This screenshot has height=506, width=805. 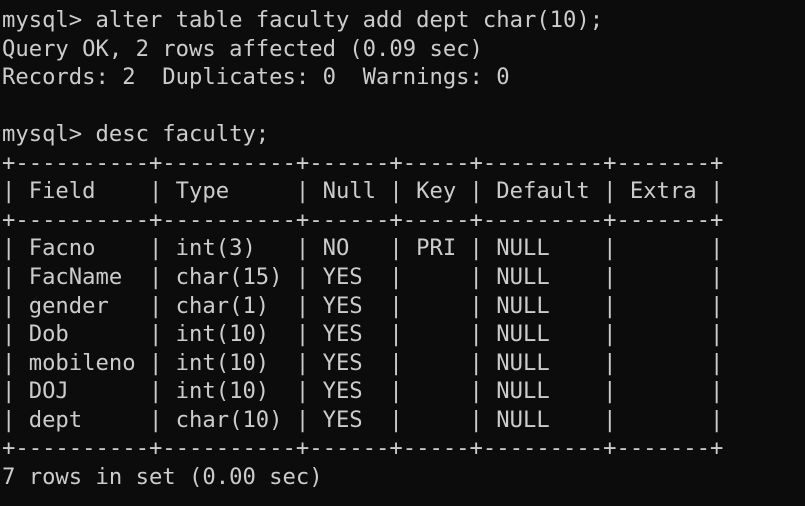 I want to click on table-row: | Facno | int(3) | NO | PRI | NULL | |, so click(x=363, y=248).